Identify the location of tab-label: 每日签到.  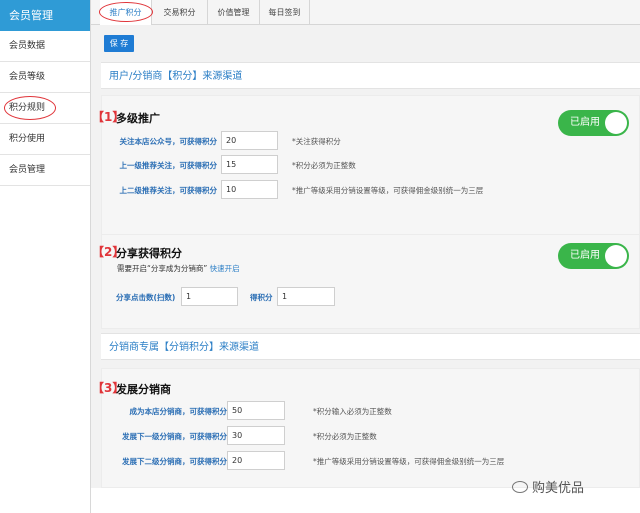
(284, 12).